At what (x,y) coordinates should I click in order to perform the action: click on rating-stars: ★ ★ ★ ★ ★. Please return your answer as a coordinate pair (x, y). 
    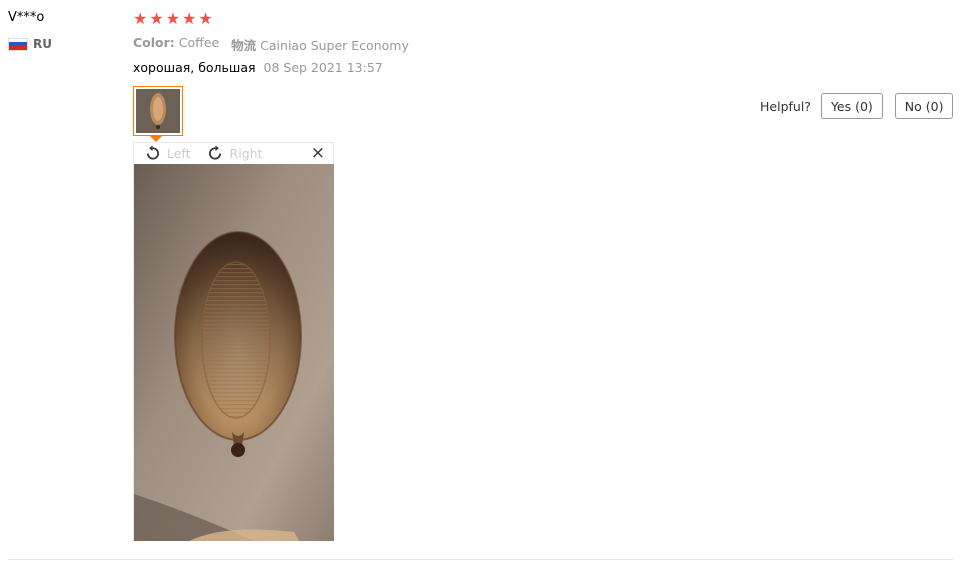
    Looking at the image, I should click on (173, 19).